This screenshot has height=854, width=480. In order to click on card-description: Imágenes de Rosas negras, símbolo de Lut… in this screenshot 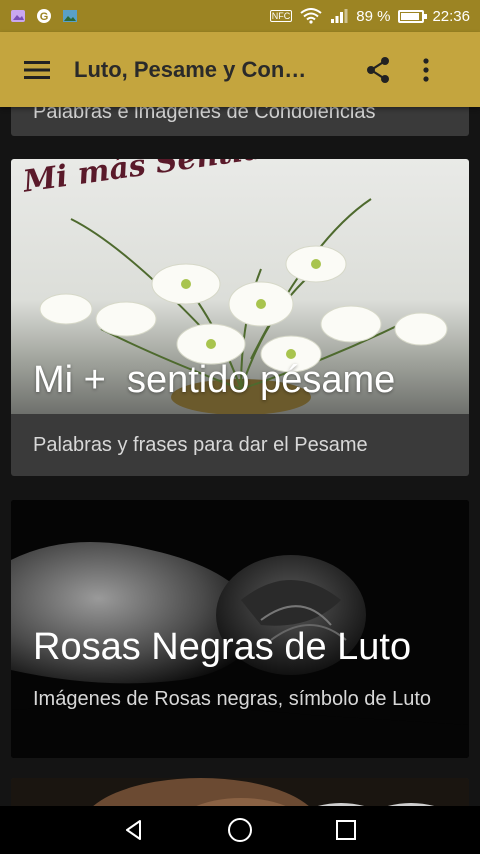, I will do `click(232, 699)`.